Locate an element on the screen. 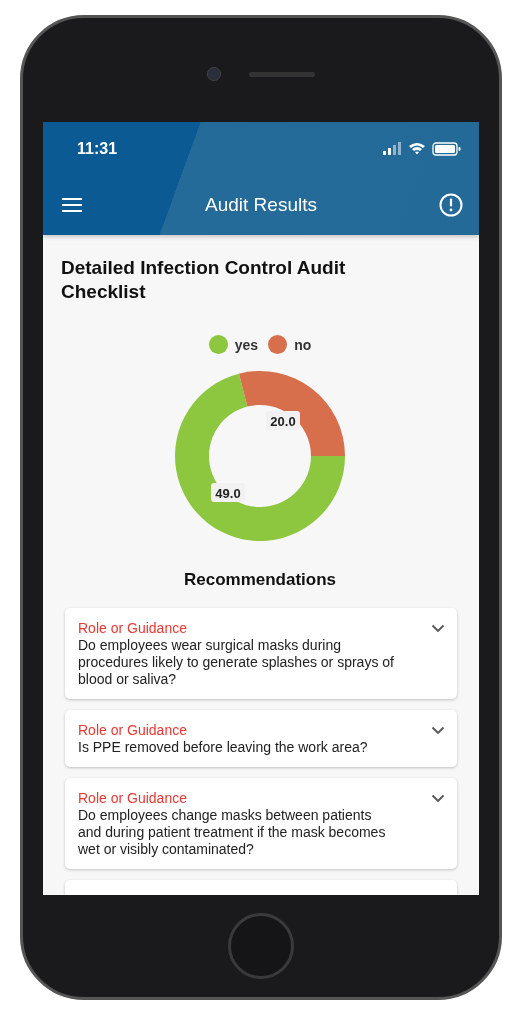 The height and width of the screenshot is (1011, 522). legend-label: yes is located at coordinates (246, 344).